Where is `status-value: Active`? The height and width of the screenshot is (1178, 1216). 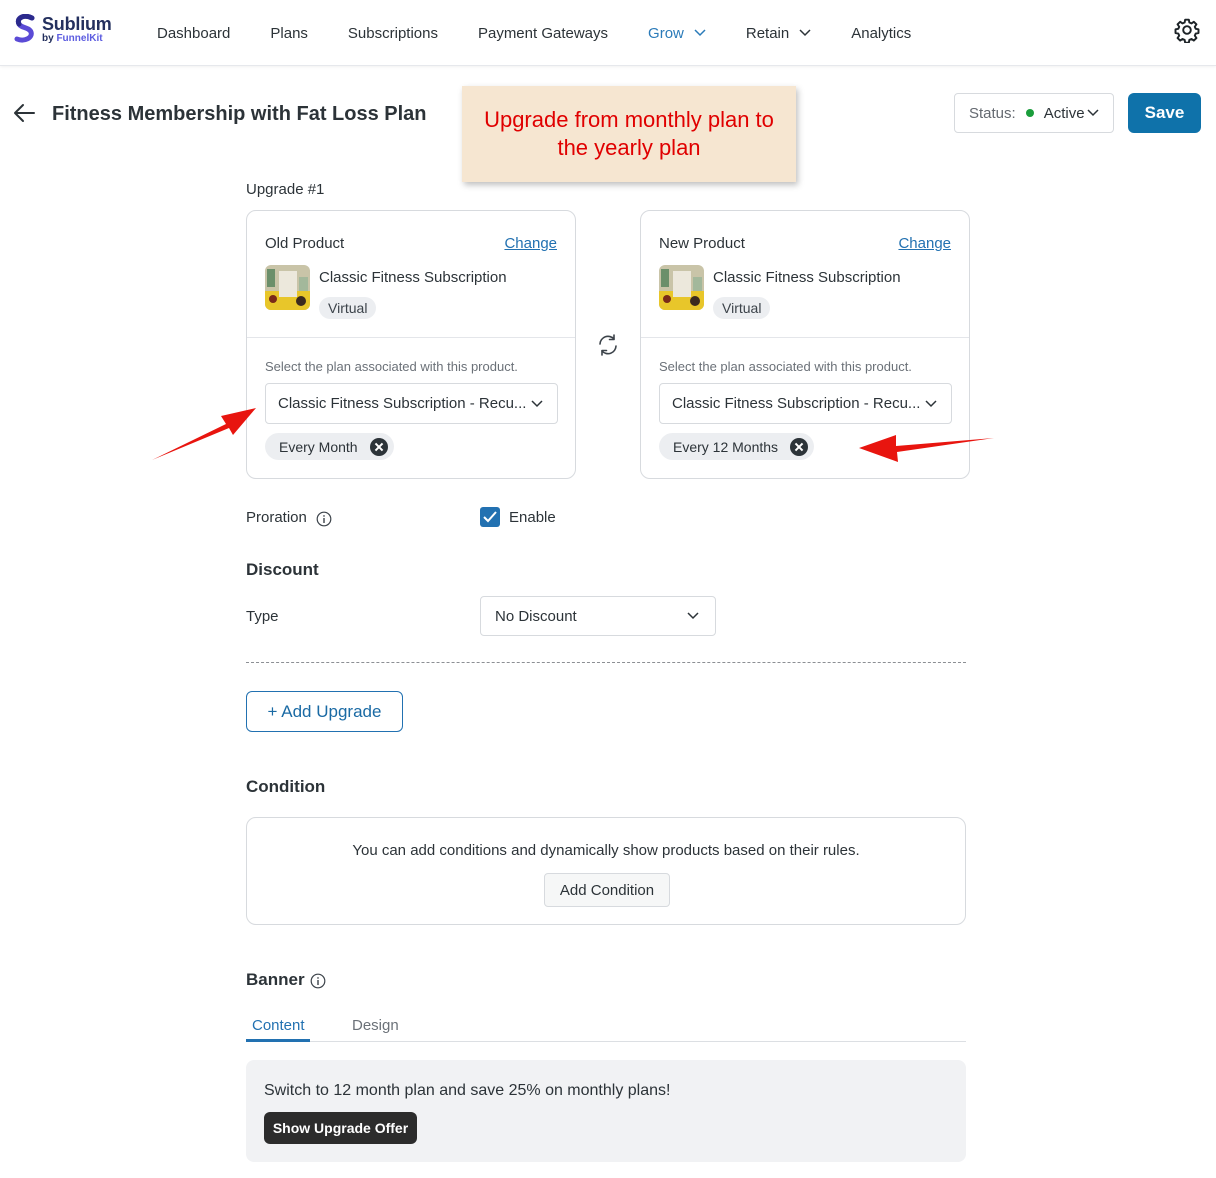
status-value: Active is located at coordinates (1064, 113).